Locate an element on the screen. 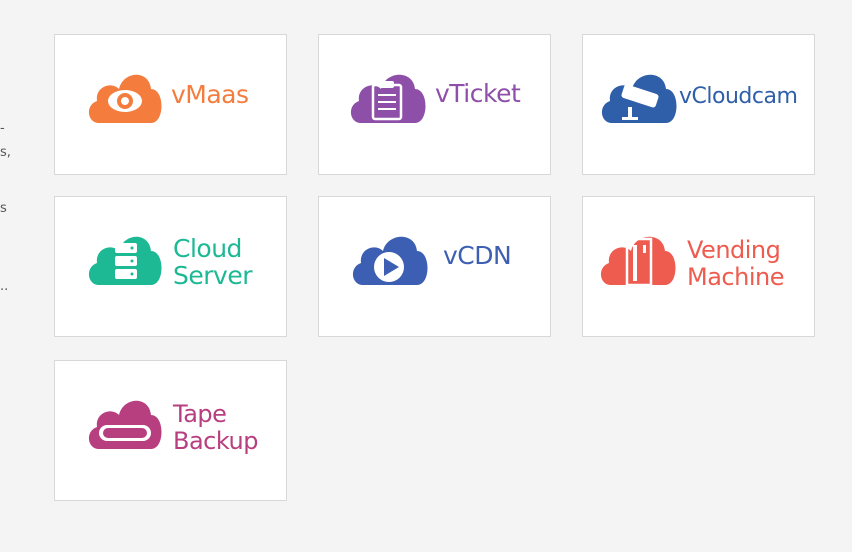 The height and width of the screenshot is (552, 852). product-card-vcloudcam: vCloudcam is located at coordinates (698, 104).